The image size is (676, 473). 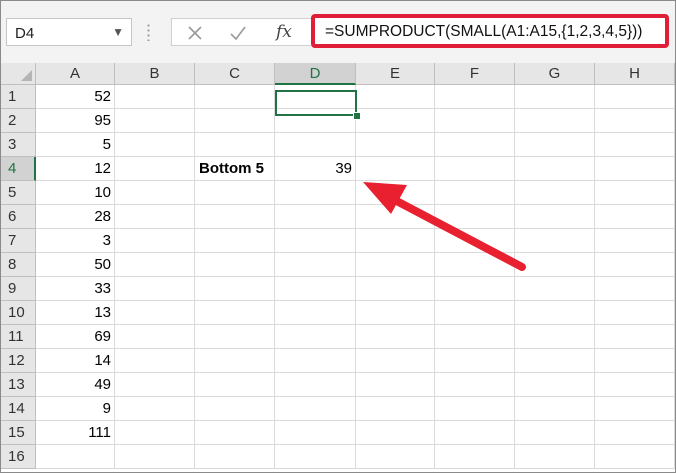 What do you see at coordinates (18, 457) in the screenshot?
I see `row-header-16: 16` at bounding box center [18, 457].